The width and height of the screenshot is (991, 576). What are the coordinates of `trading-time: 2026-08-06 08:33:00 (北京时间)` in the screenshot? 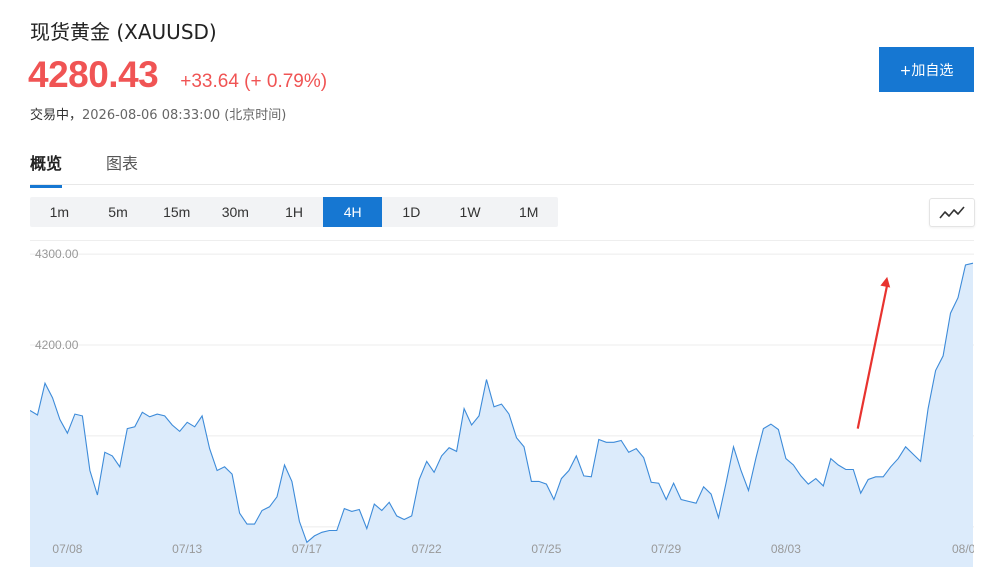 It's located at (184, 115).